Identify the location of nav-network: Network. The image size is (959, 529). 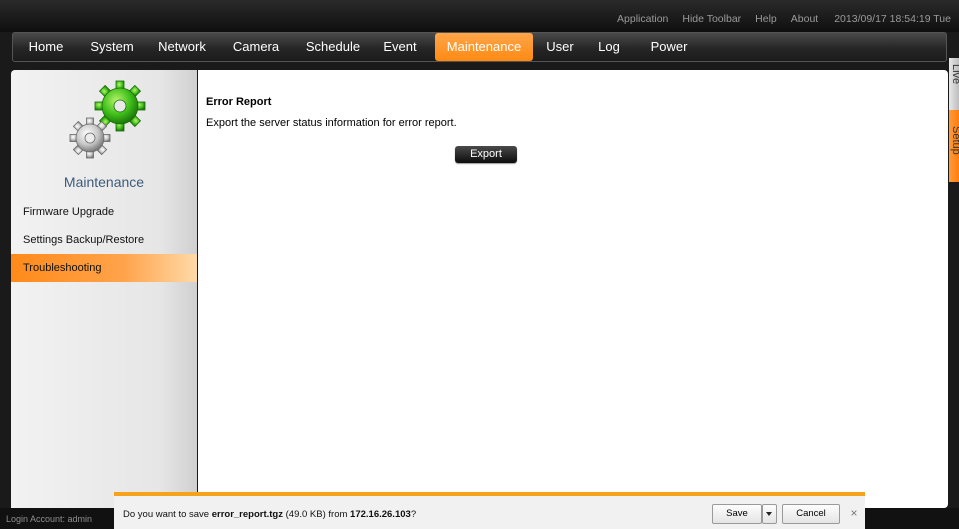
(182, 47).